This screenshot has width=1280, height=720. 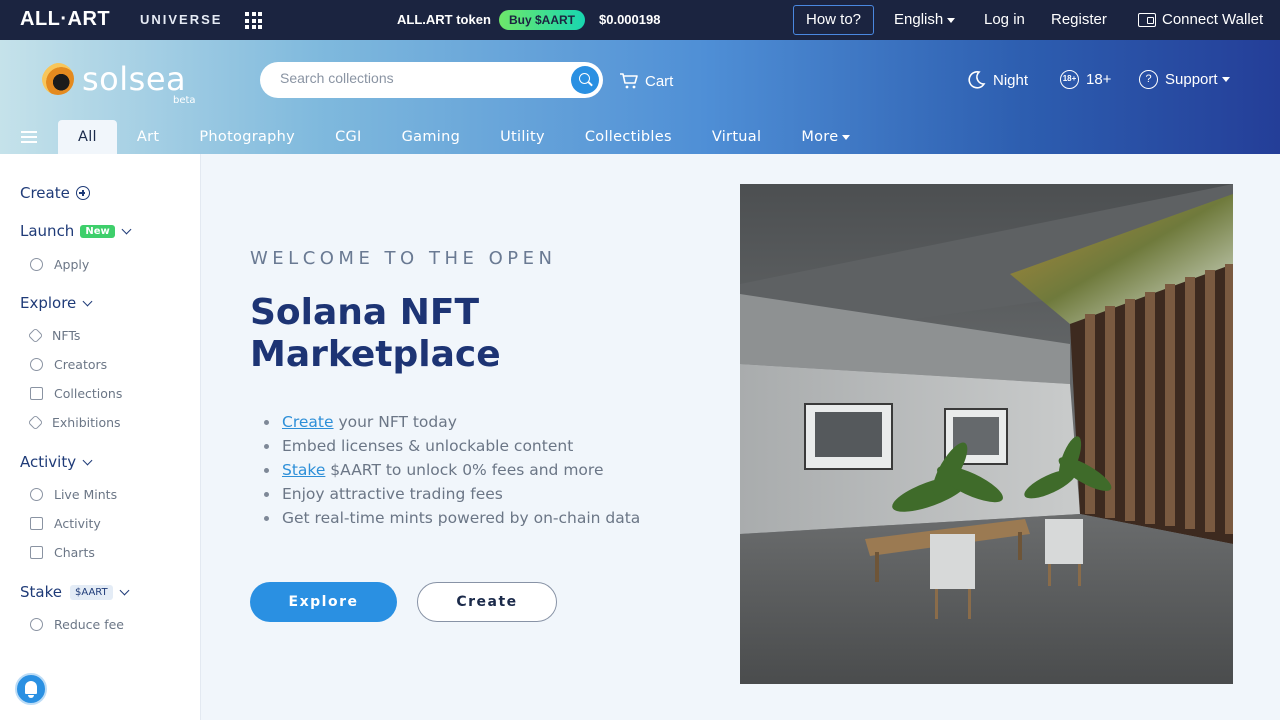 What do you see at coordinates (542, 20) in the screenshot?
I see `buy-aart-button: Buy $AART` at bounding box center [542, 20].